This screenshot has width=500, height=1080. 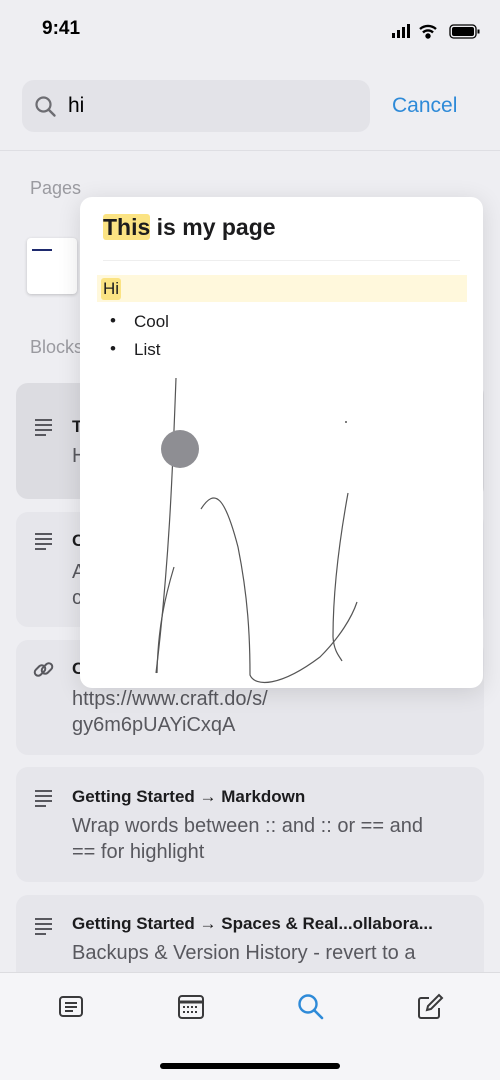 I want to click on cancel-button: Cancel, so click(x=424, y=106).